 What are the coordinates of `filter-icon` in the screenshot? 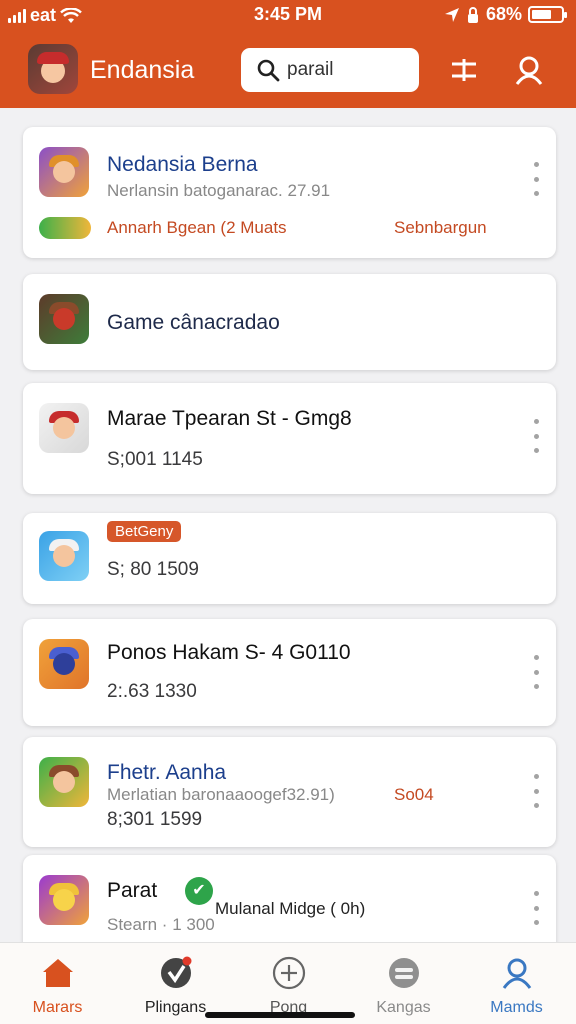 It's located at (464, 70).